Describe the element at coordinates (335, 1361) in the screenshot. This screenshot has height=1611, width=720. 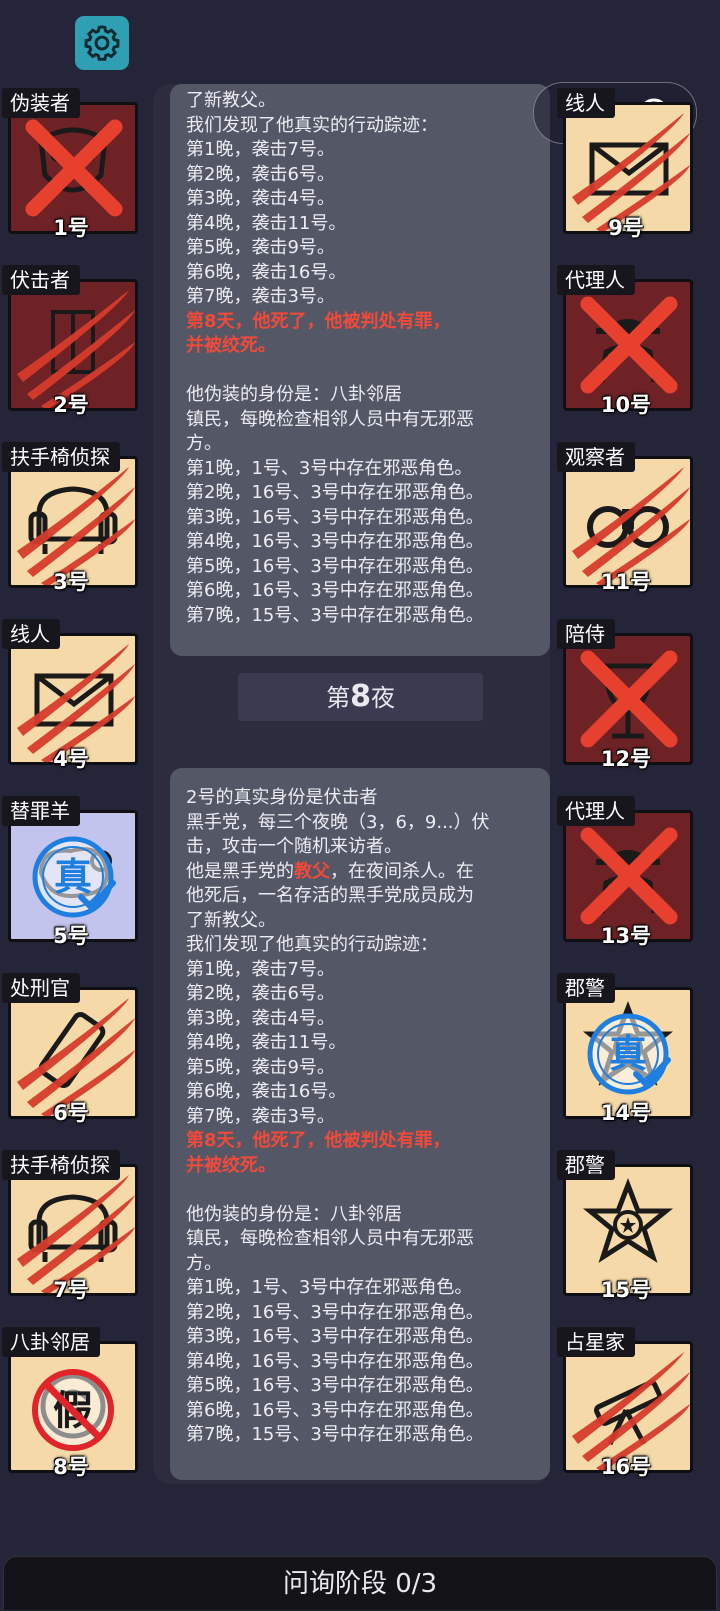
I see `log-line: 第4晚，16号、3号中存在邪恶角色。` at that location.